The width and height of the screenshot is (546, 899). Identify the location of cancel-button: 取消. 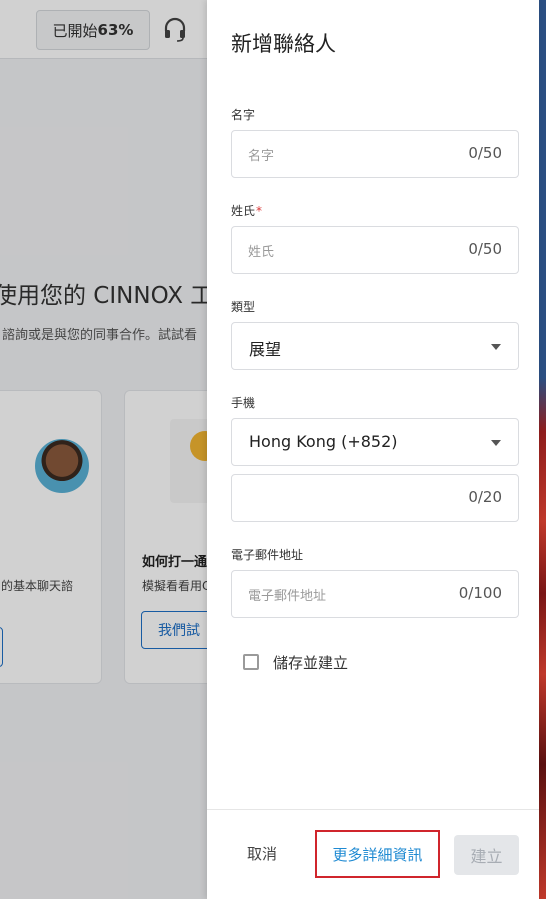
(262, 853).